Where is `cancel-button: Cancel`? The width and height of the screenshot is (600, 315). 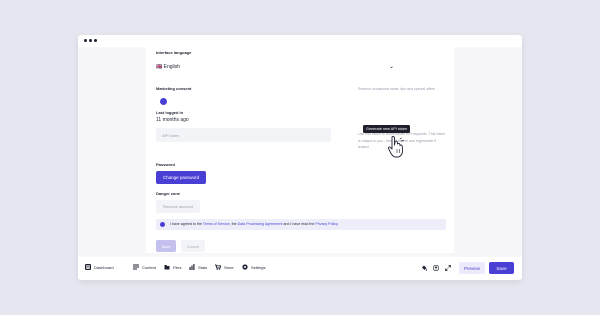
cancel-button: Cancel is located at coordinates (193, 246).